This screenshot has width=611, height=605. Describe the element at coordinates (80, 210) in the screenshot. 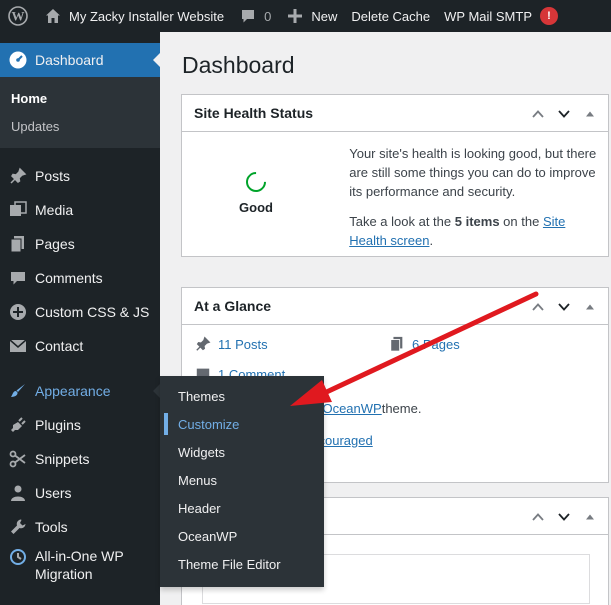

I see `sidebar-item-media: Media` at that location.